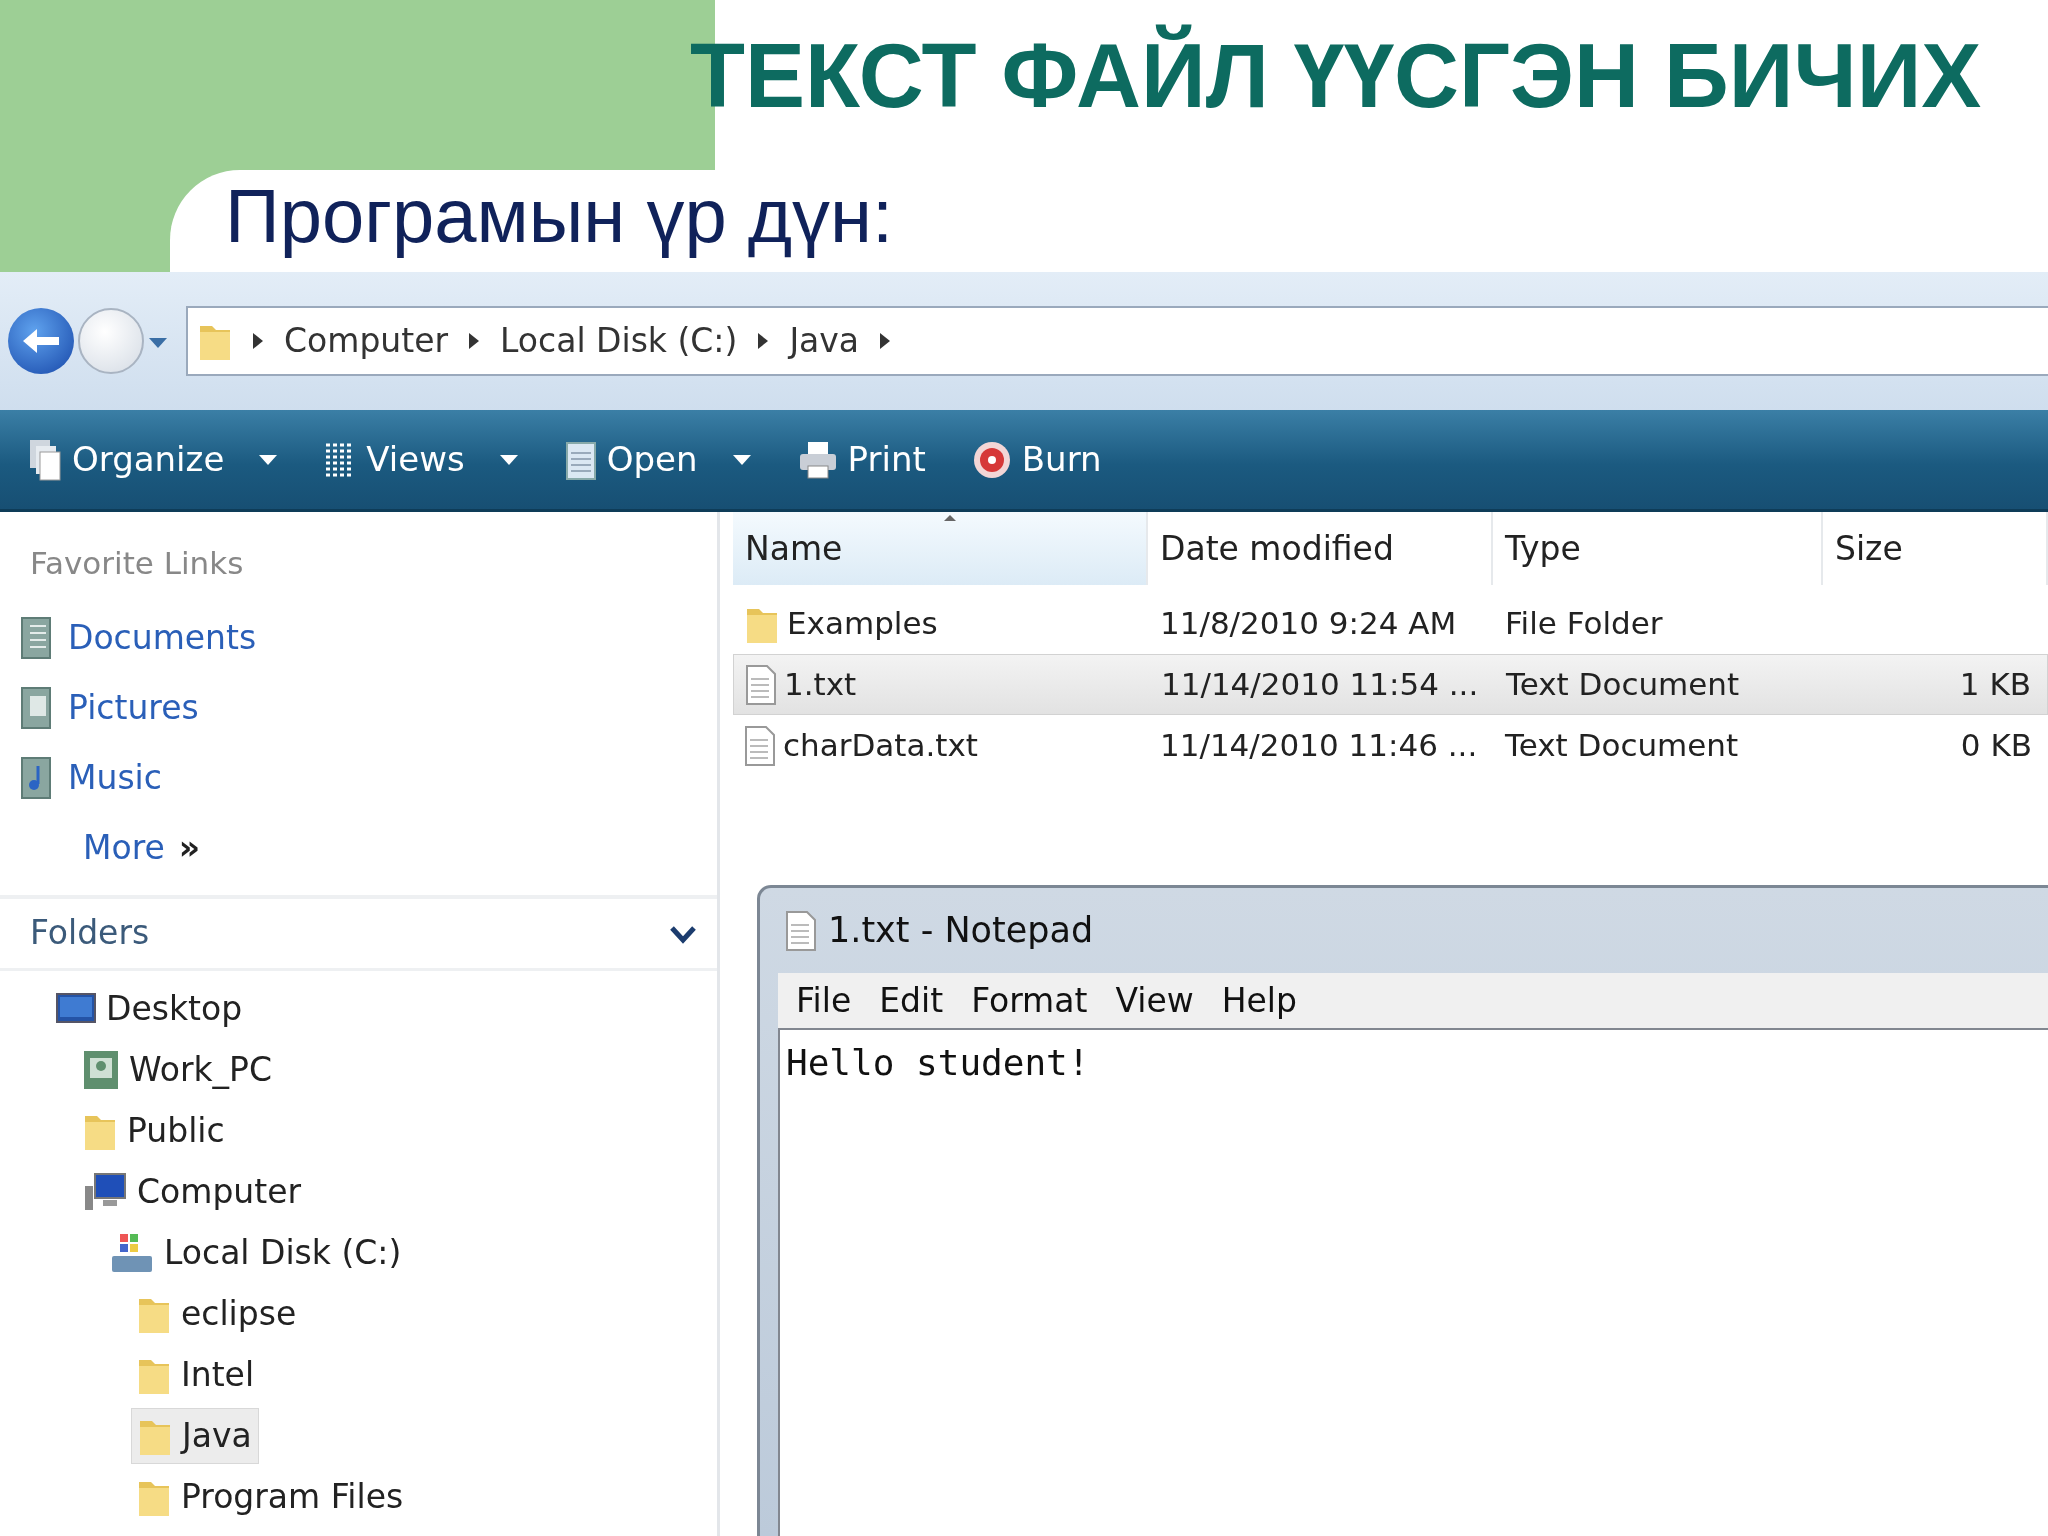 This screenshot has width=2048, height=1536. What do you see at coordinates (619, 341) in the screenshot?
I see `breadcrumb-item: Local Disk (C:)` at bounding box center [619, 341].